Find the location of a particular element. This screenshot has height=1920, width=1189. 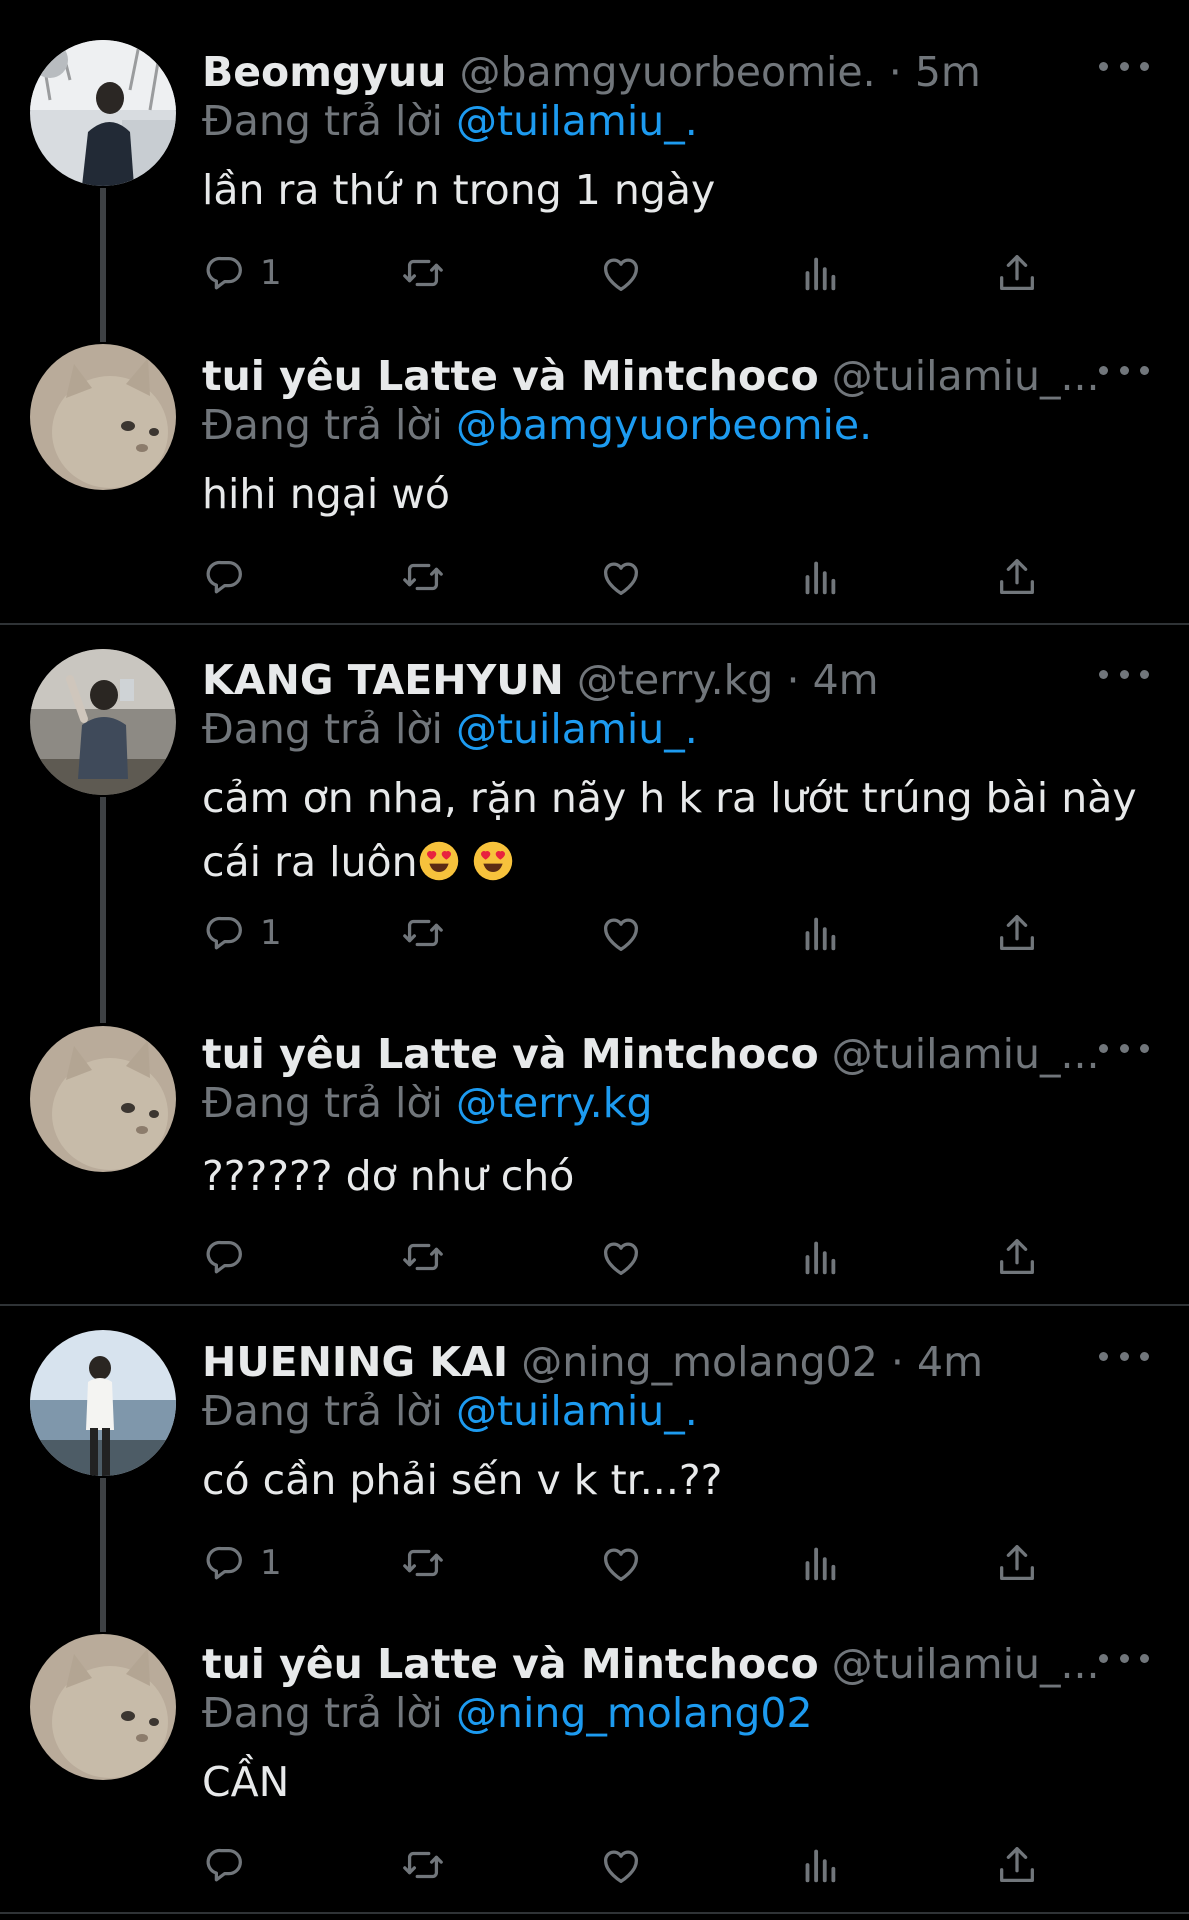

display-name: KANG TAEHYUN is located at coordinates (383, 680).